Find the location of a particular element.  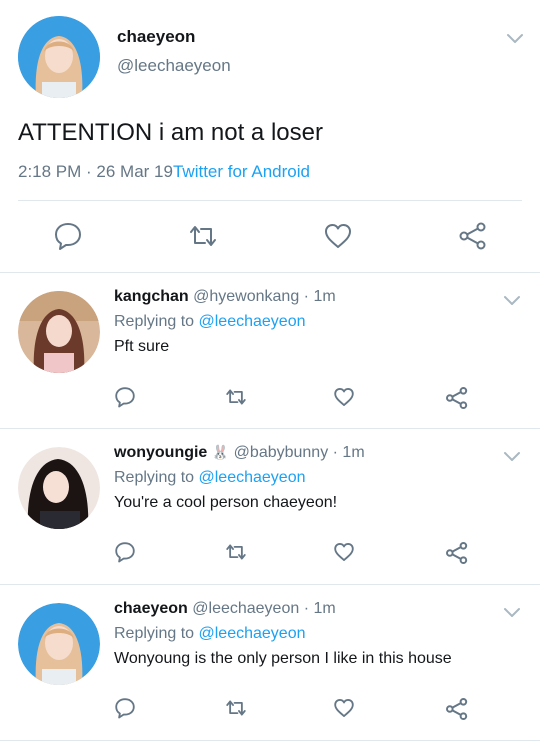

main-tweet-text: ATTENTION i am not a loser is located at coordinates (170, 132).